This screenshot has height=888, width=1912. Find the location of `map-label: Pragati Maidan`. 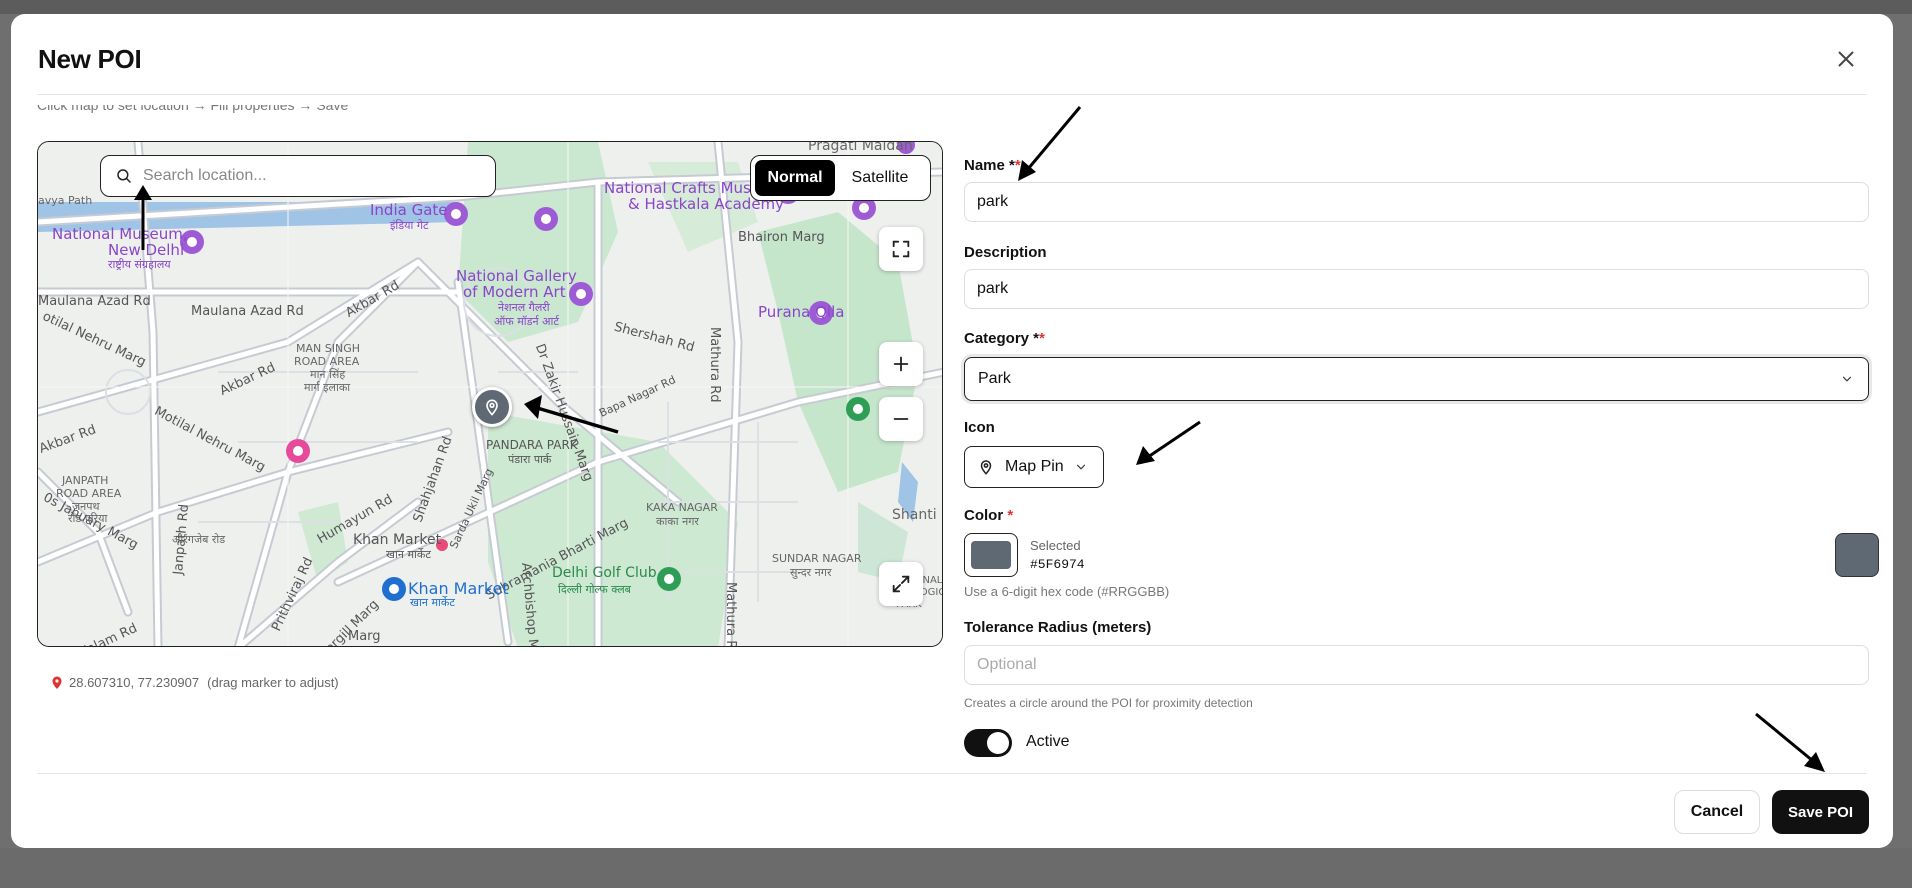

map-label: Pragati Maidan is located at coordinates (860, 147).